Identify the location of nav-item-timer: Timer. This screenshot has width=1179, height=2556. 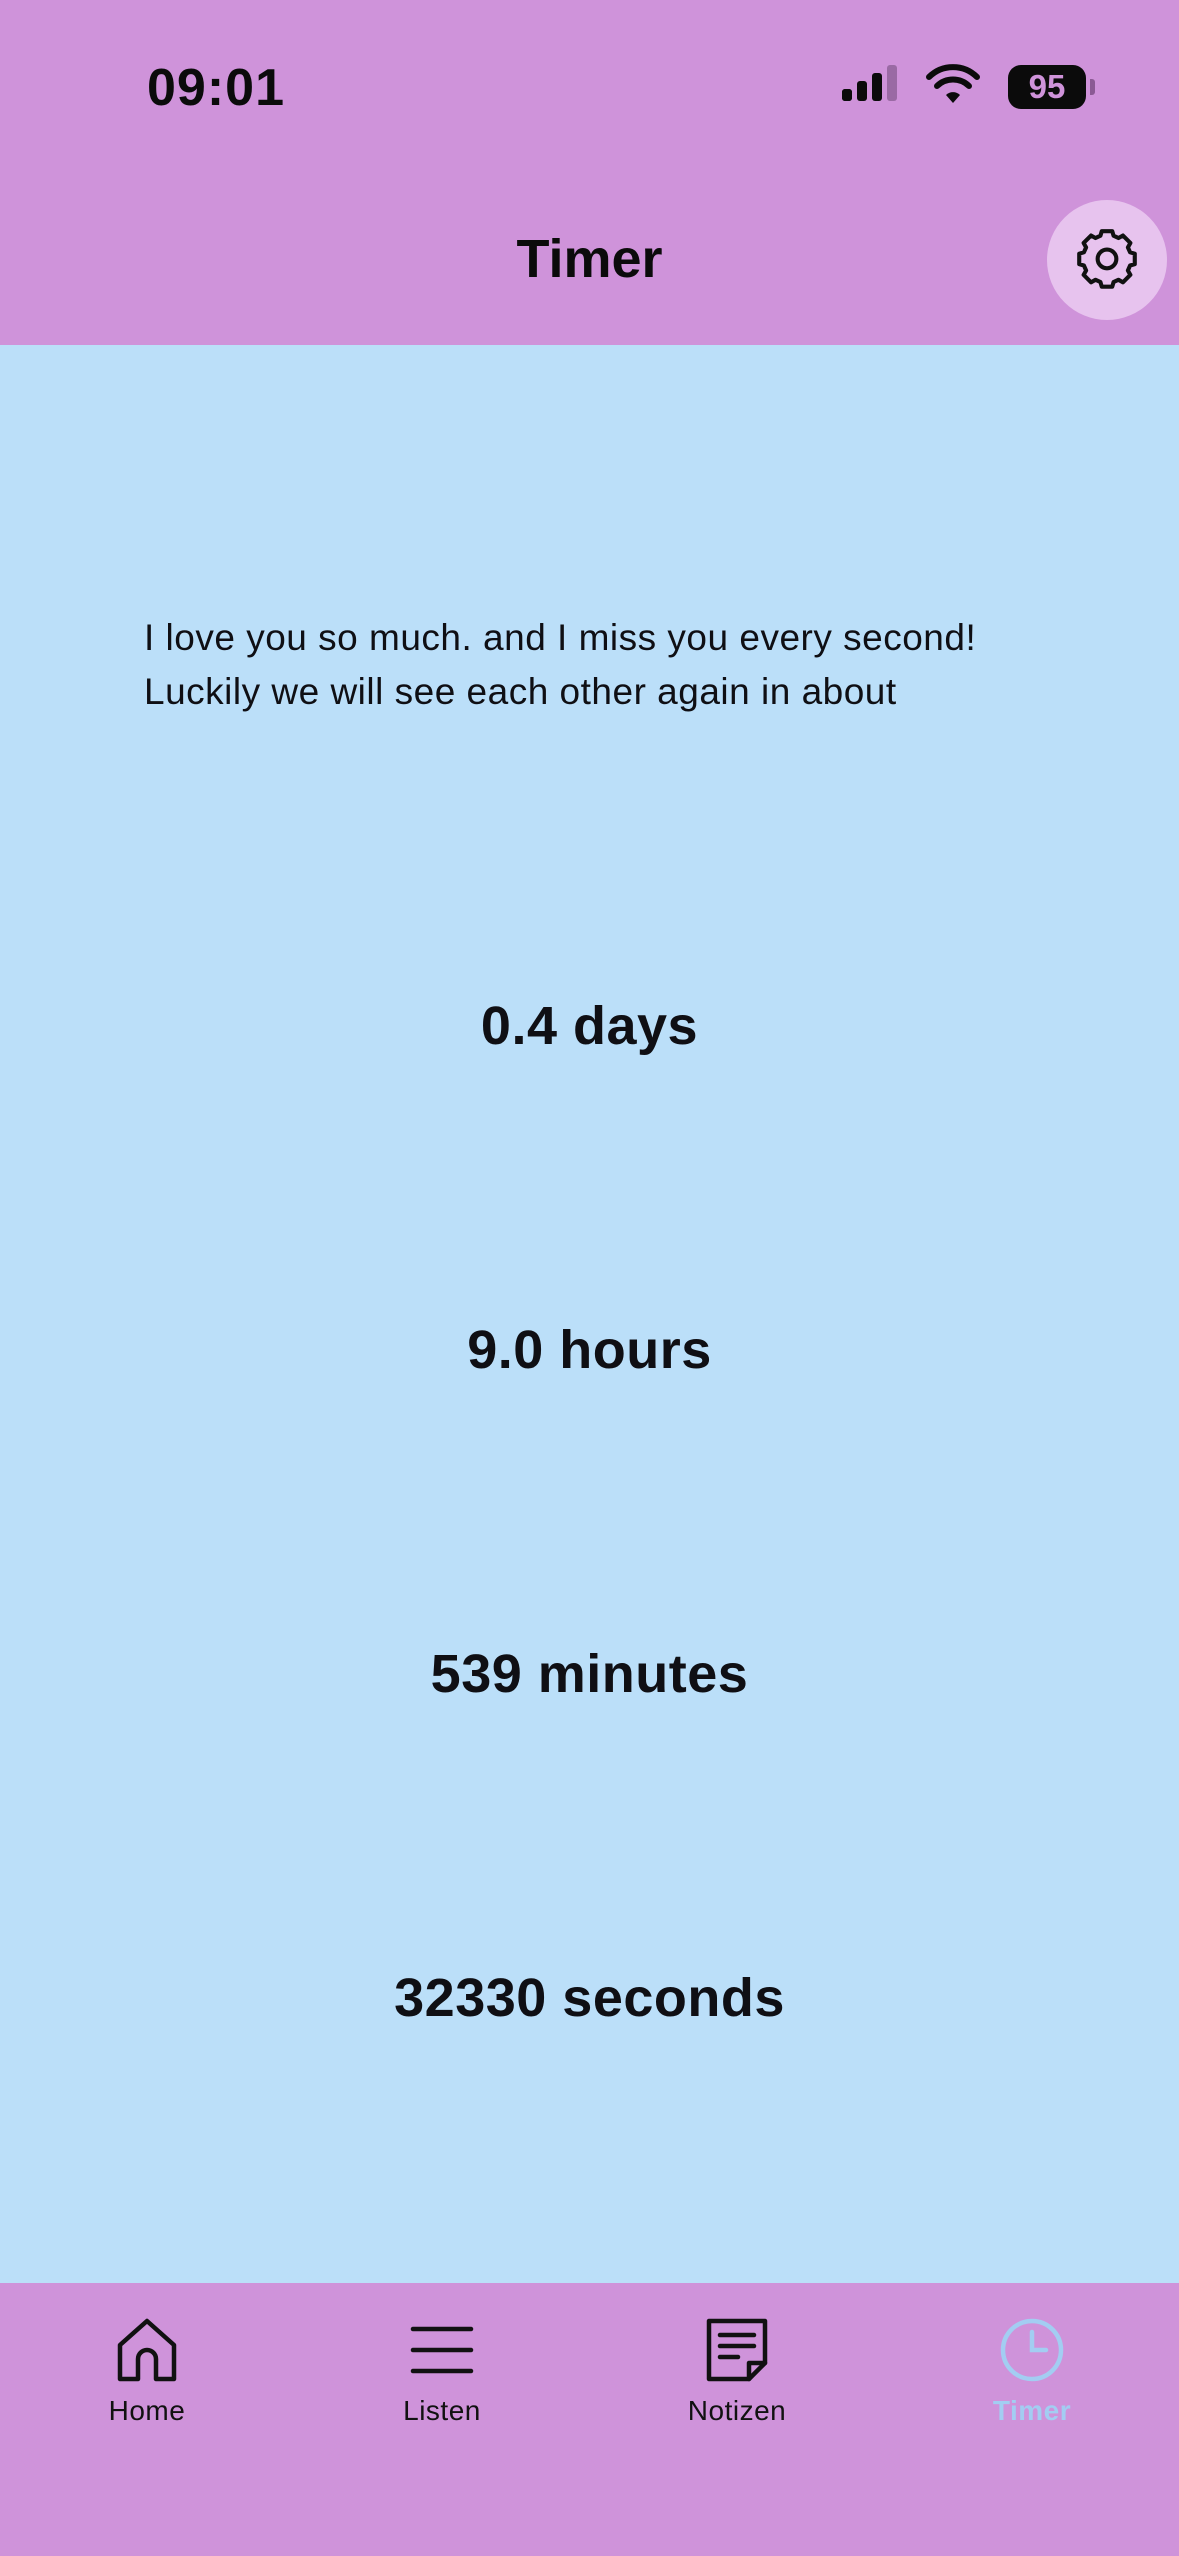
(1032, 2371).